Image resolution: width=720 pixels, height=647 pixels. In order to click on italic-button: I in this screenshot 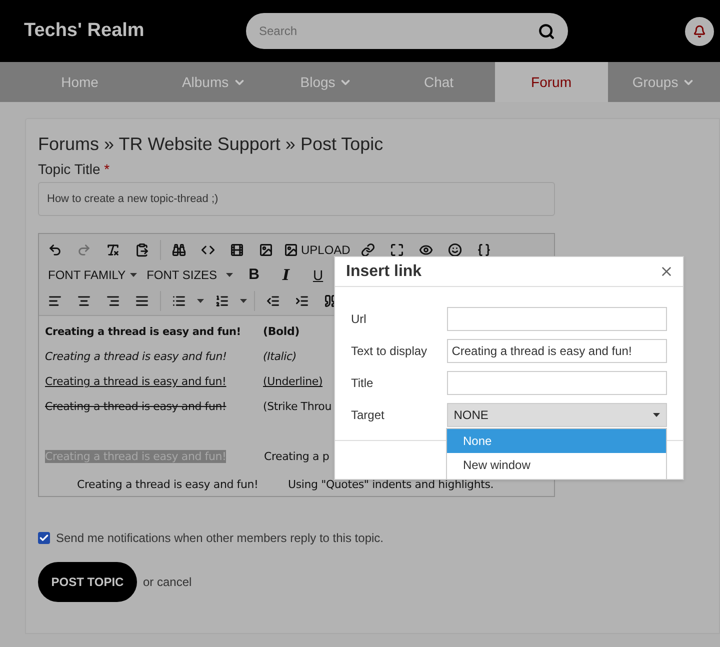, I will do `click(286, 275)`.